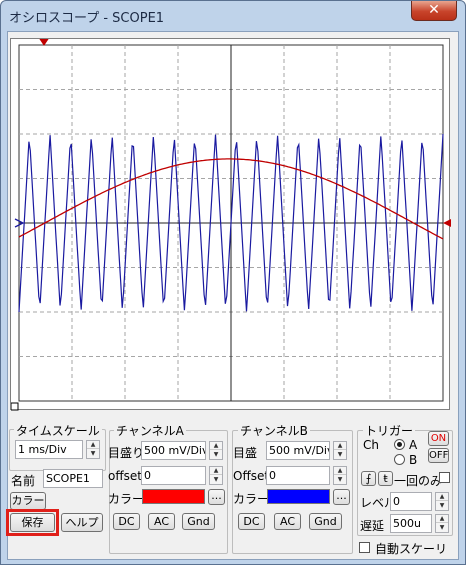 The width and height of the screenshot is (466, 565). I want to click on trigger-ch-a-label: A, so click(413, 445).